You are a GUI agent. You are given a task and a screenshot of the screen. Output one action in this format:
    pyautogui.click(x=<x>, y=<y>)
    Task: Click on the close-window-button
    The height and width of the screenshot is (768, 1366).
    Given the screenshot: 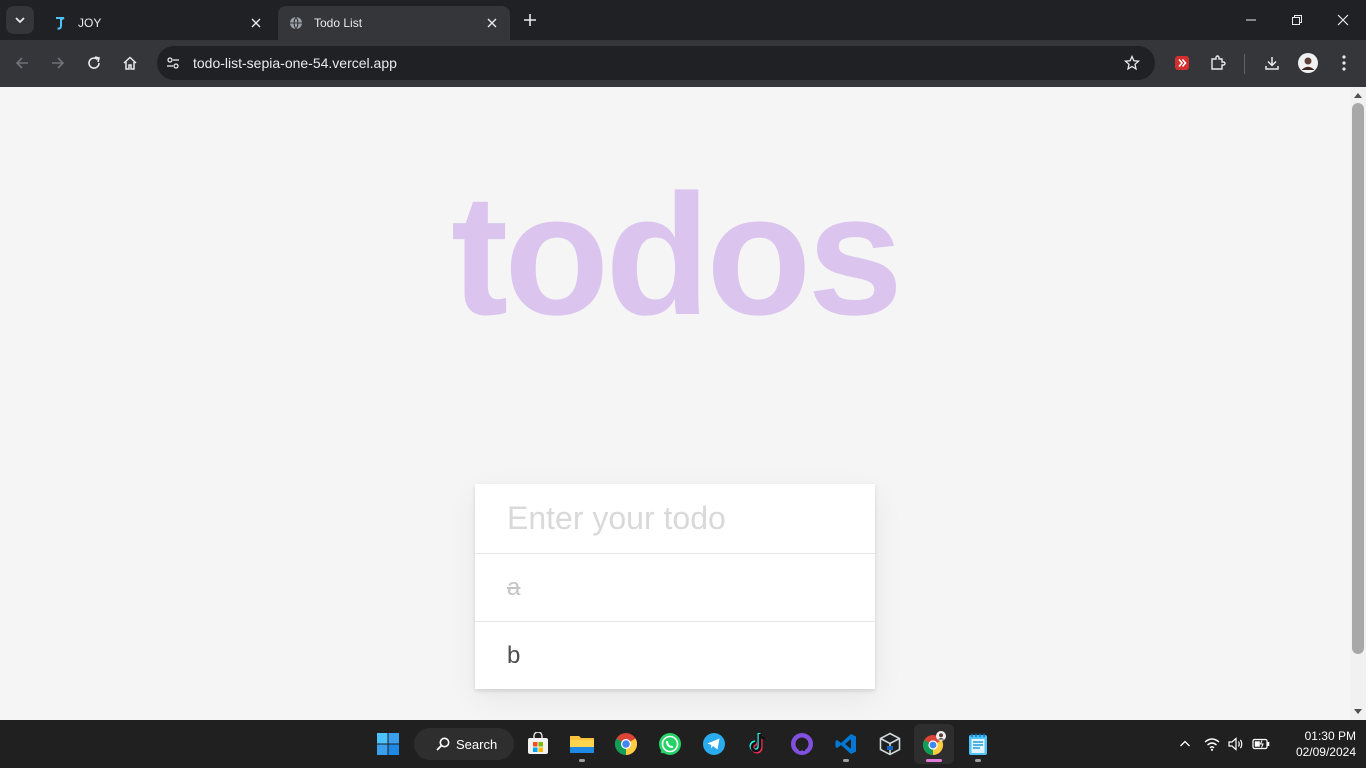 What is the action you would take?
    pyautogui.click(x=1343, y=20)
    